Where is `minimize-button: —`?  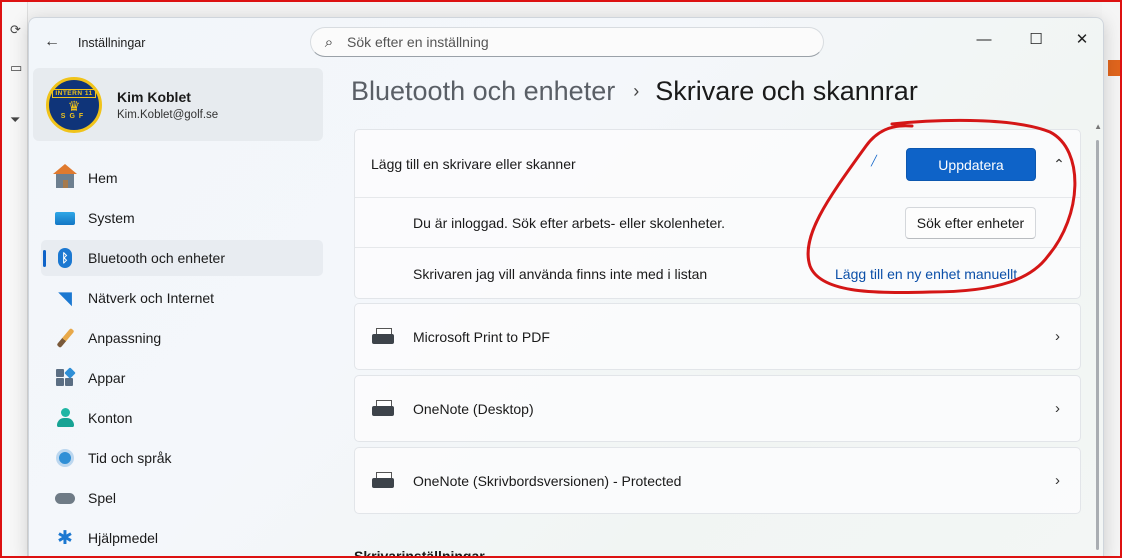 minimize-button: — is located at coordinates (984, 39).